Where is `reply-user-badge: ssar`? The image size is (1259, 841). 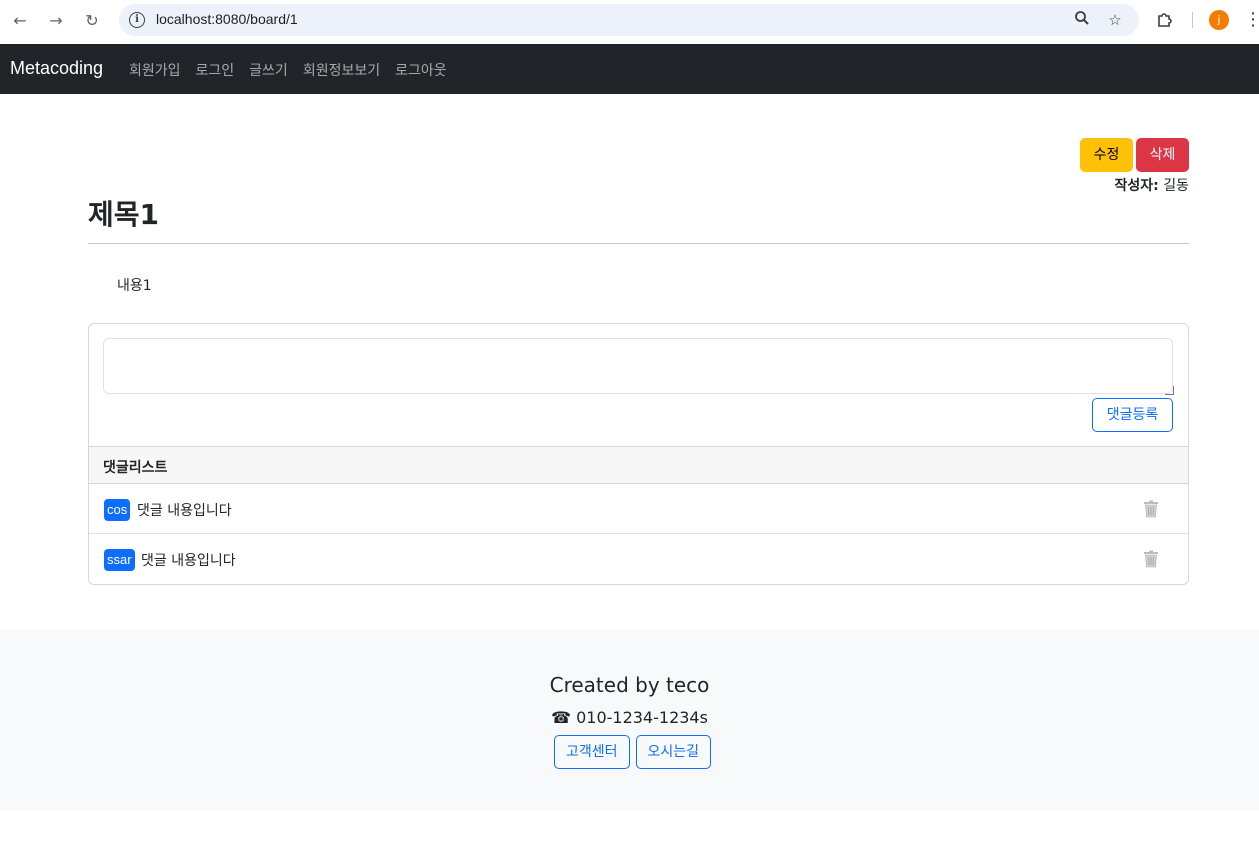
reply-user-badge: ssar is located at coordinates (119, 560).